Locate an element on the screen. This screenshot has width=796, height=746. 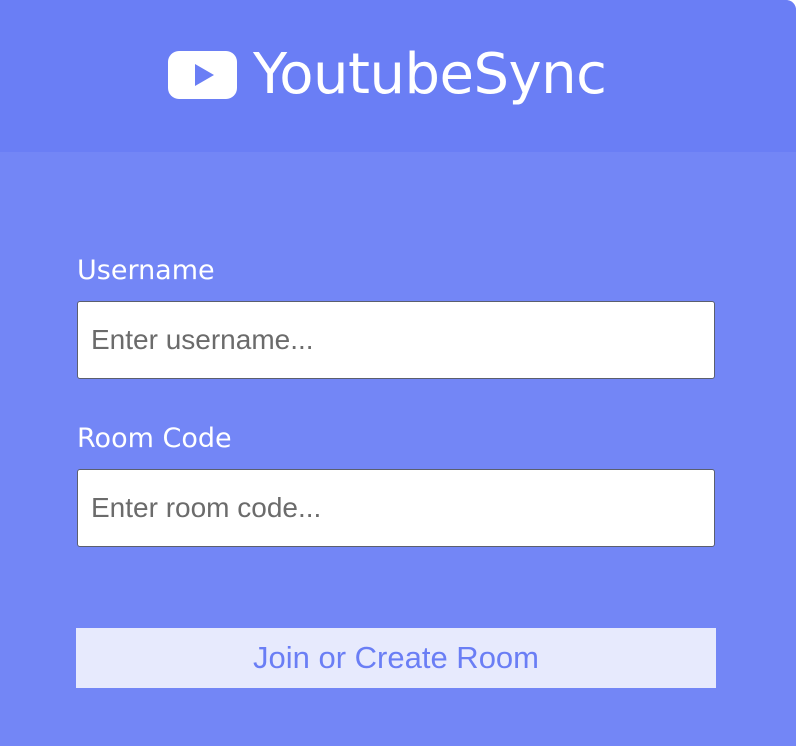
join-or-create-room-button: Join or Create Room is located at coordinates (396, 658).